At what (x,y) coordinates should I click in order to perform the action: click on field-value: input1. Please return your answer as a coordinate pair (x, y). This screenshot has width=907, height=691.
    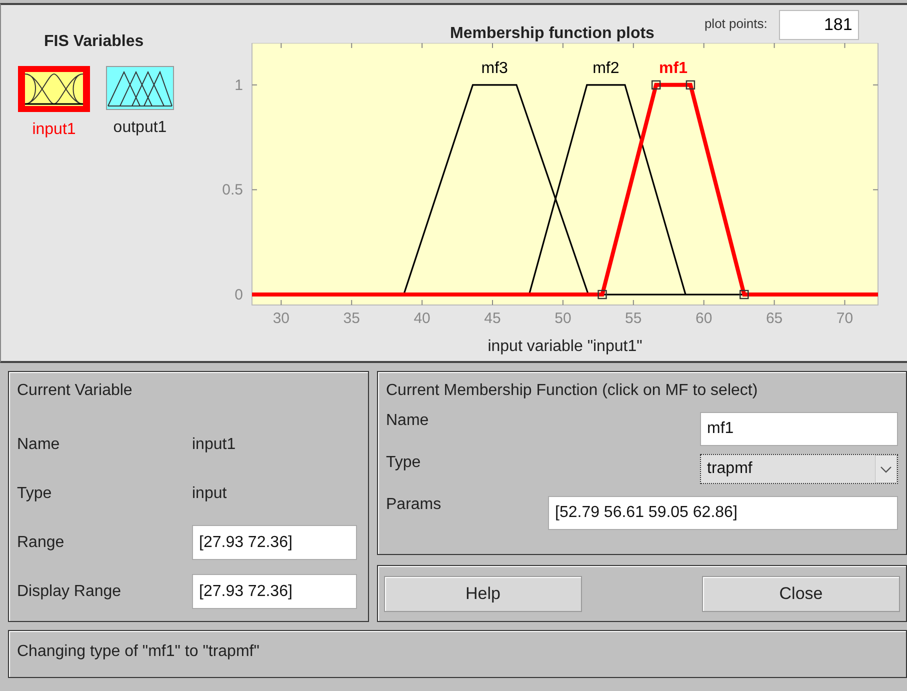
    Looking at the image, I should click on (214, 445).